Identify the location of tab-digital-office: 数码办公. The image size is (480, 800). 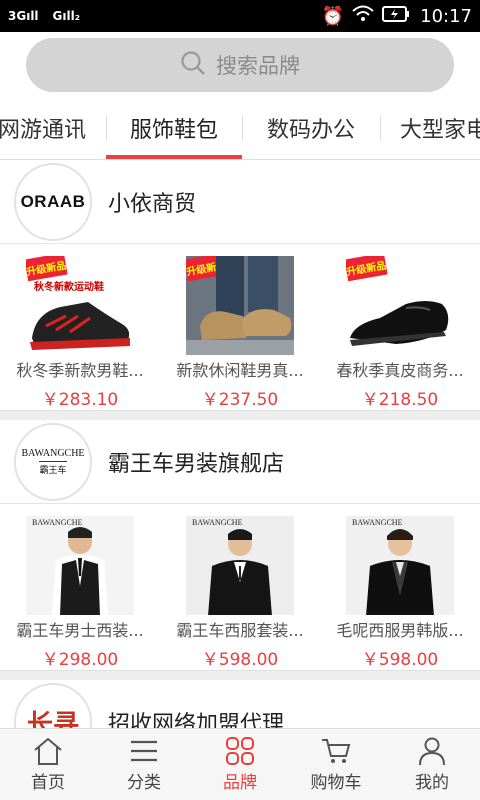
(311, 128).